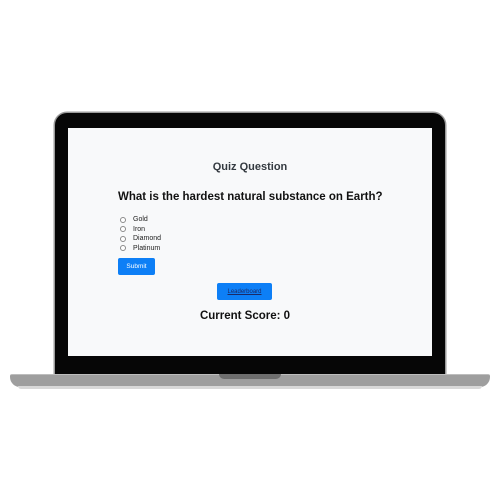 The image size is (500, 500). Describe the element at coordinates (250, 167) in the screenshot. I see `page-title: Quiz Question` at that location.